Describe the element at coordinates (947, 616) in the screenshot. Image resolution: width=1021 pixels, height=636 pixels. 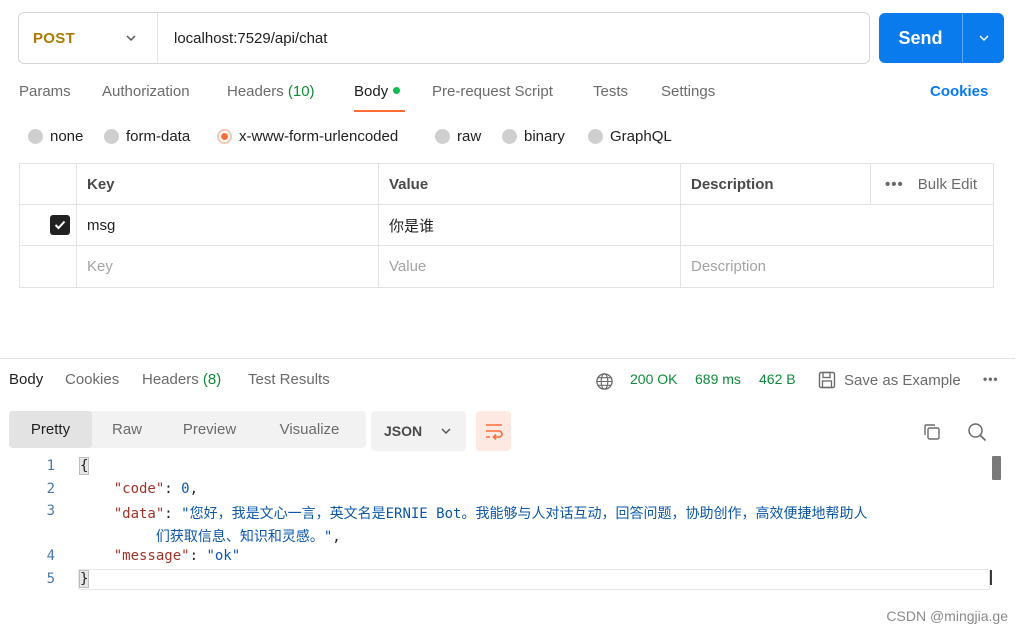
I see `watermark: CSDN @mingjia.ge` at that location.